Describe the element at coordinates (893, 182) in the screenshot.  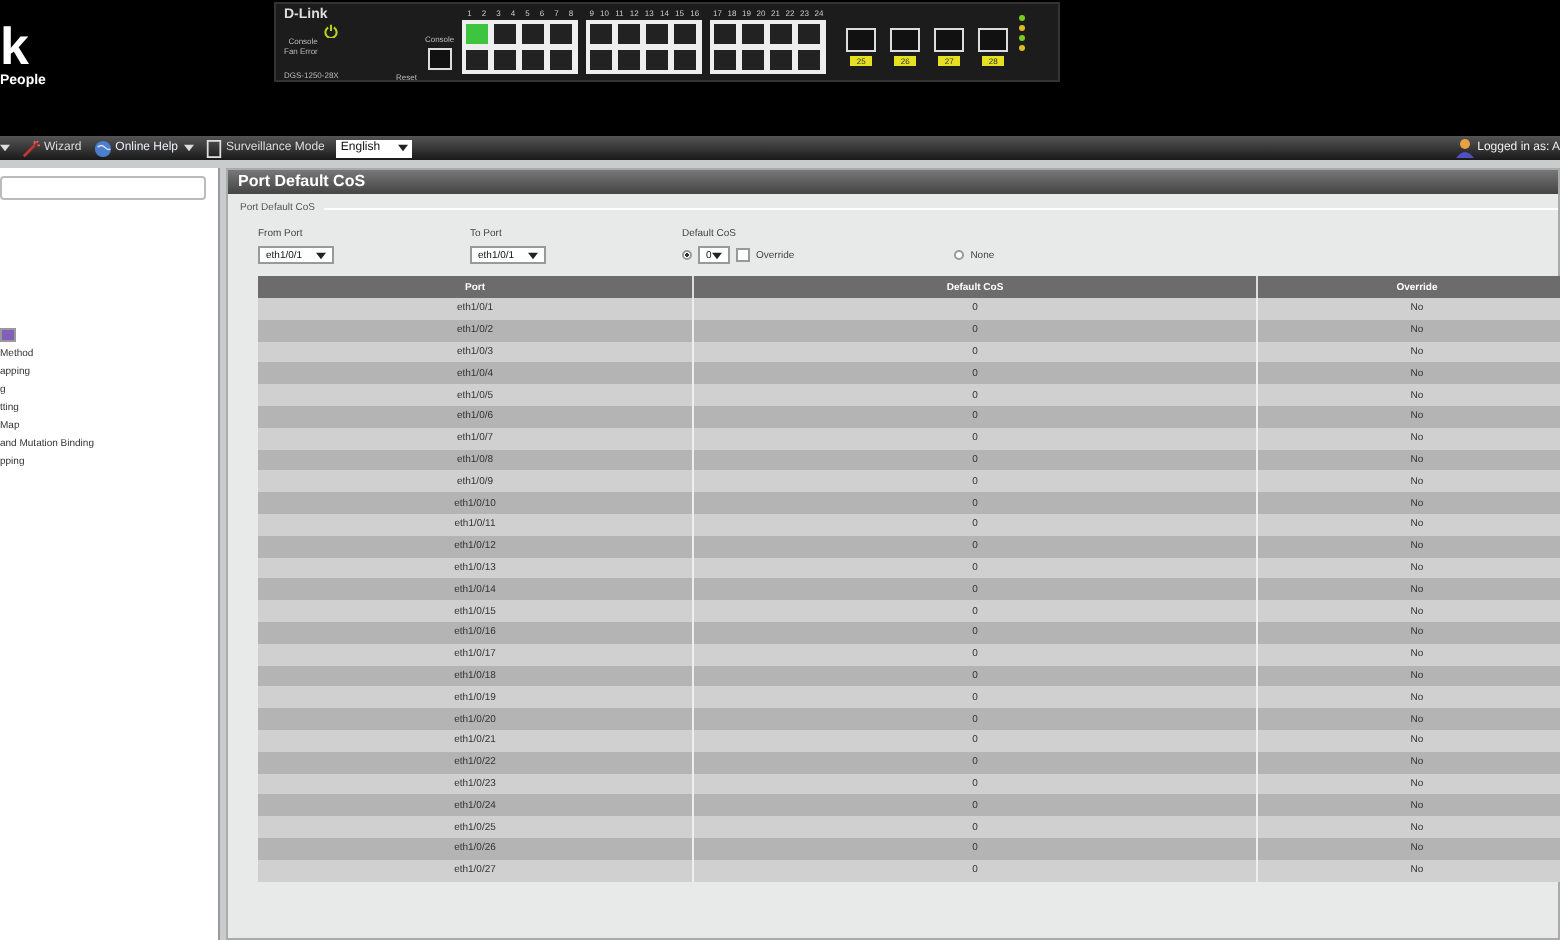
I see `panel-title: Port Default CoS` at that location.